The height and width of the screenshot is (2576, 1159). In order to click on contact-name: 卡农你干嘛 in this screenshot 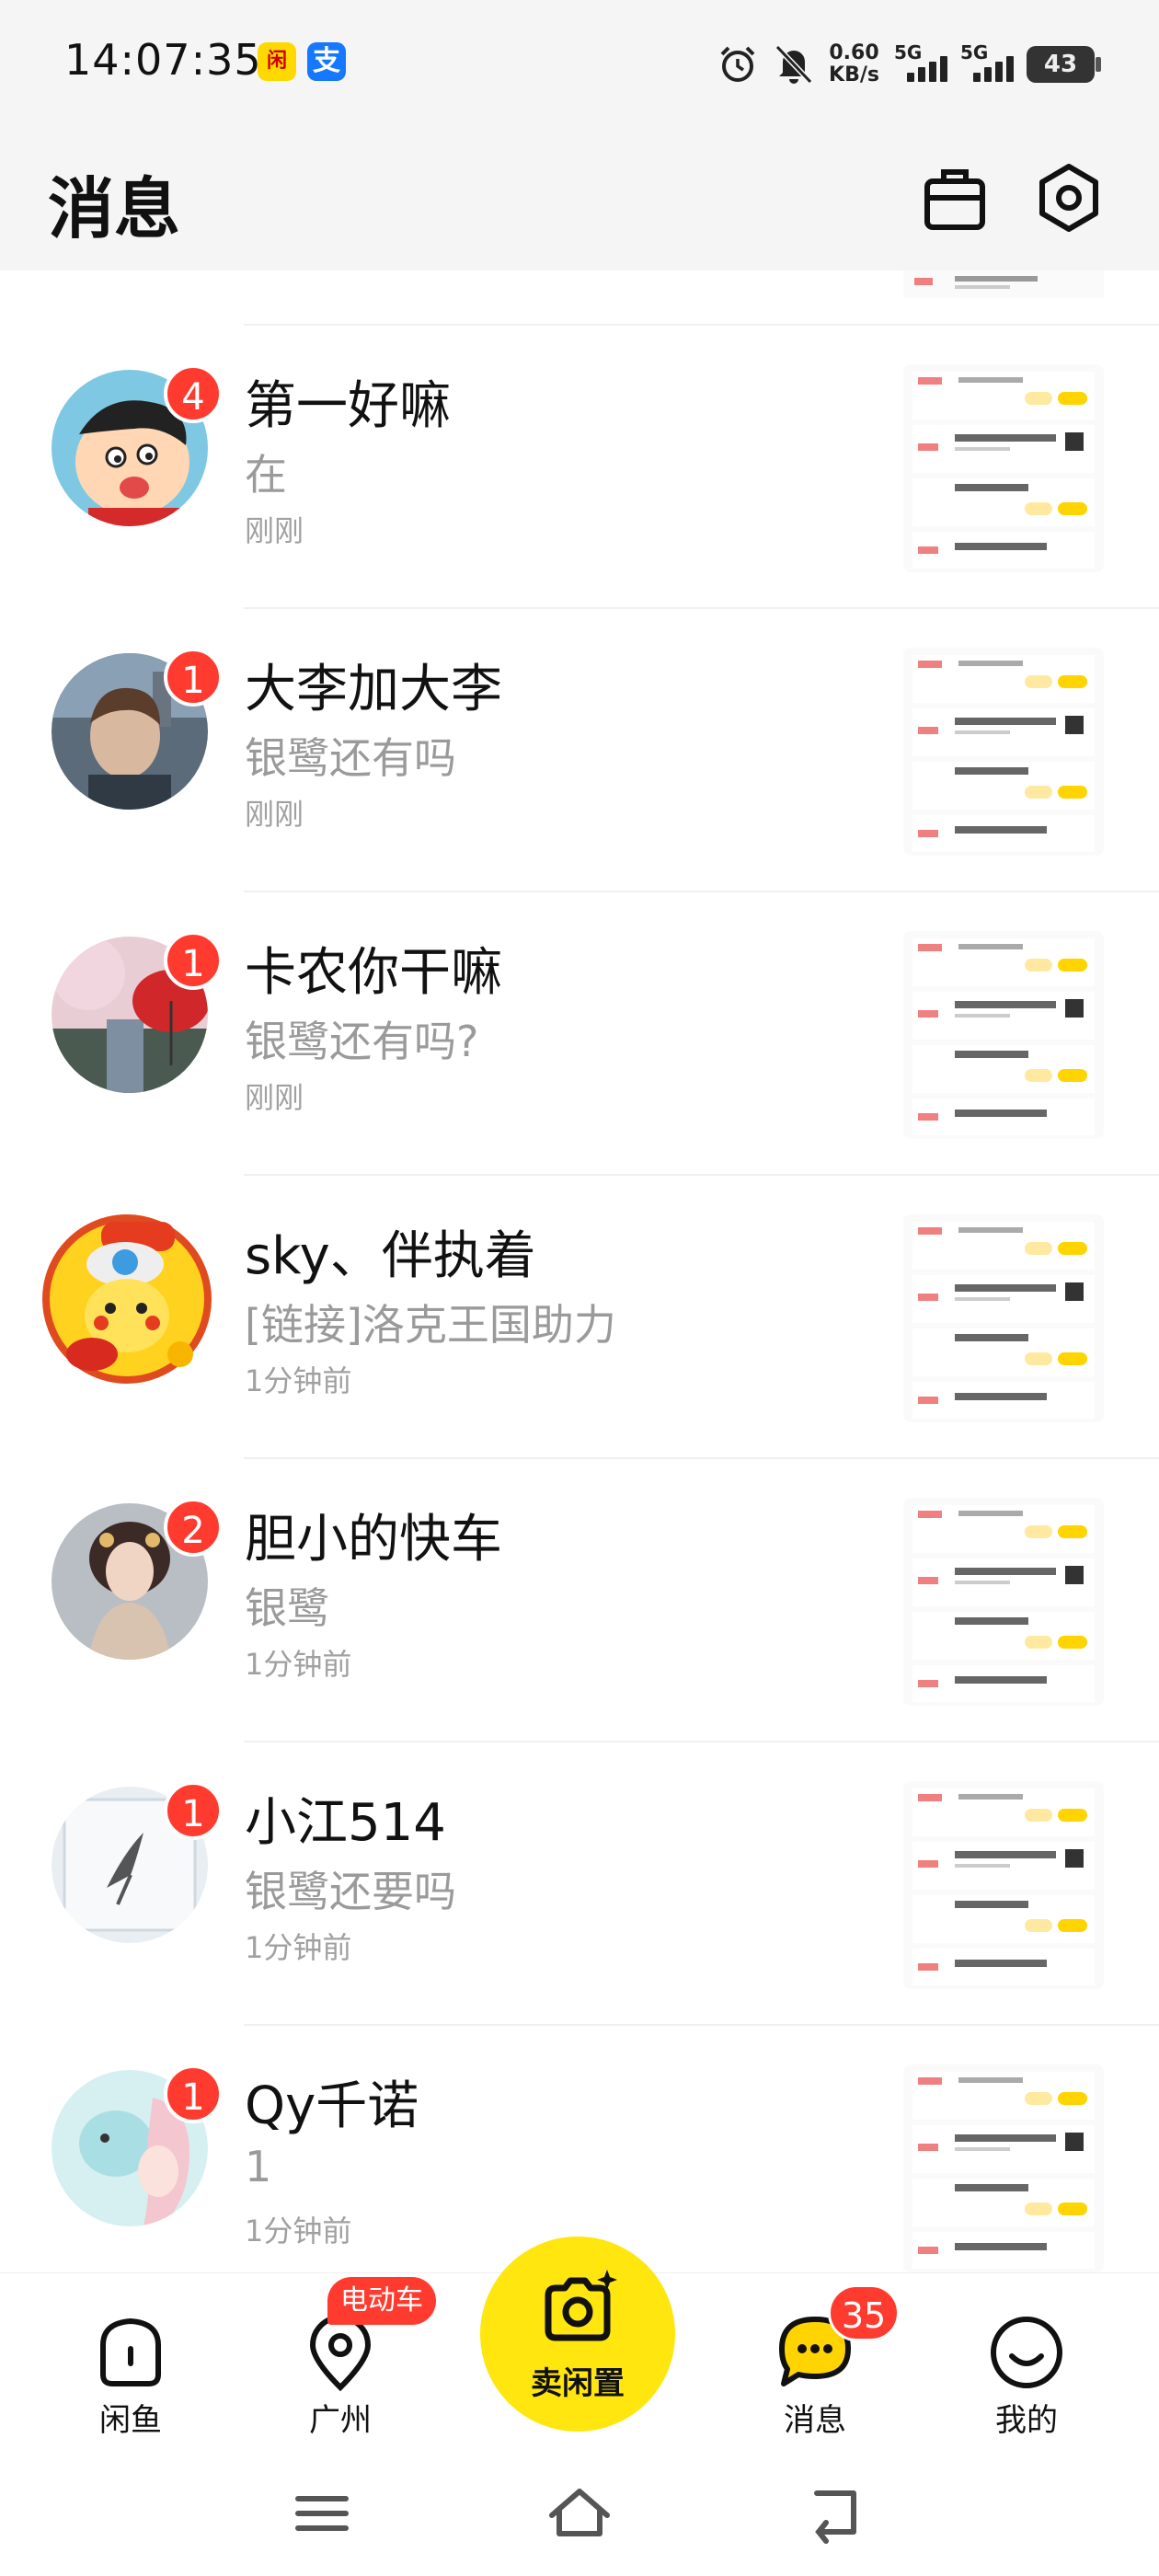, I will do `click(373, 973)`.